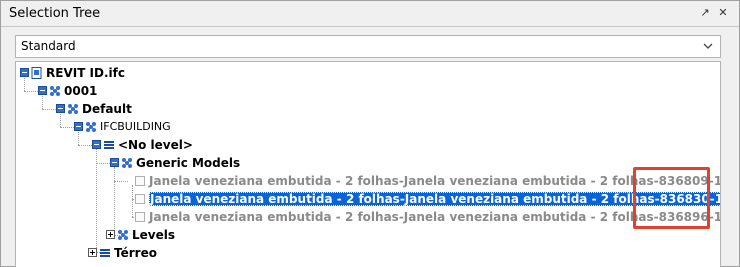 This screenshot has height=267, width=740. Describe the element at coordinates (705, 13) in the screenshot. I see `pin-icon: ↗` at that location.